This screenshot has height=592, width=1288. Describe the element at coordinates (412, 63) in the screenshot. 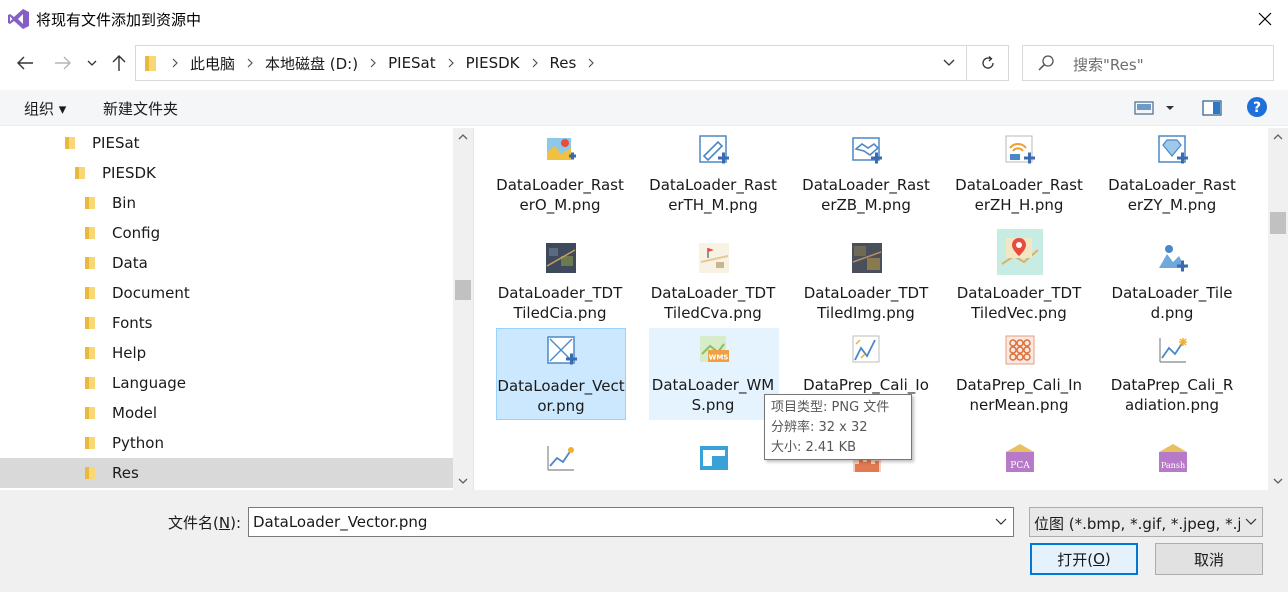

I see `breadcrumb-piesat: PIESat` at that location.